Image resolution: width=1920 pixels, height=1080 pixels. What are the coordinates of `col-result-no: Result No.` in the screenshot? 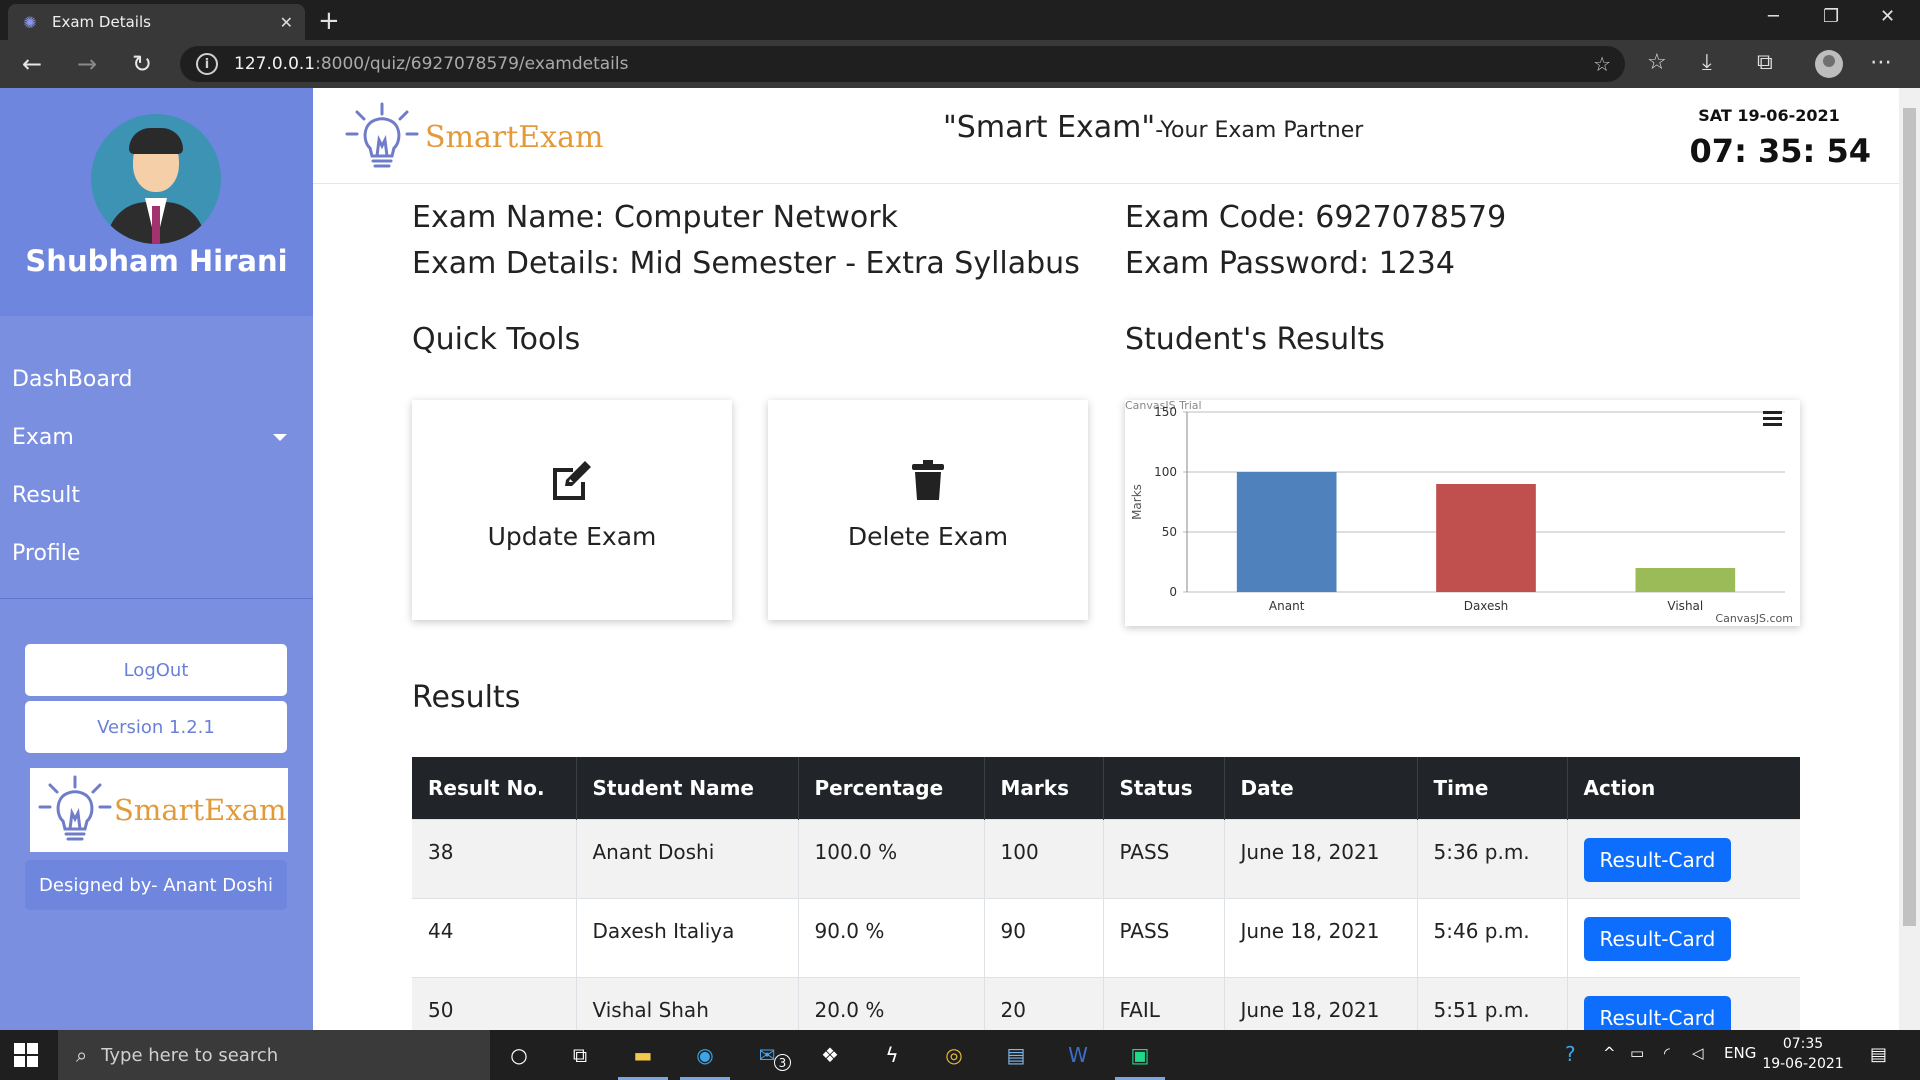 It's located at (494, 788).